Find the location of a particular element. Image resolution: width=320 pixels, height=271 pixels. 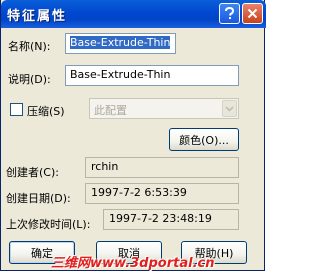

close-button is located at coordinates (252, 13).